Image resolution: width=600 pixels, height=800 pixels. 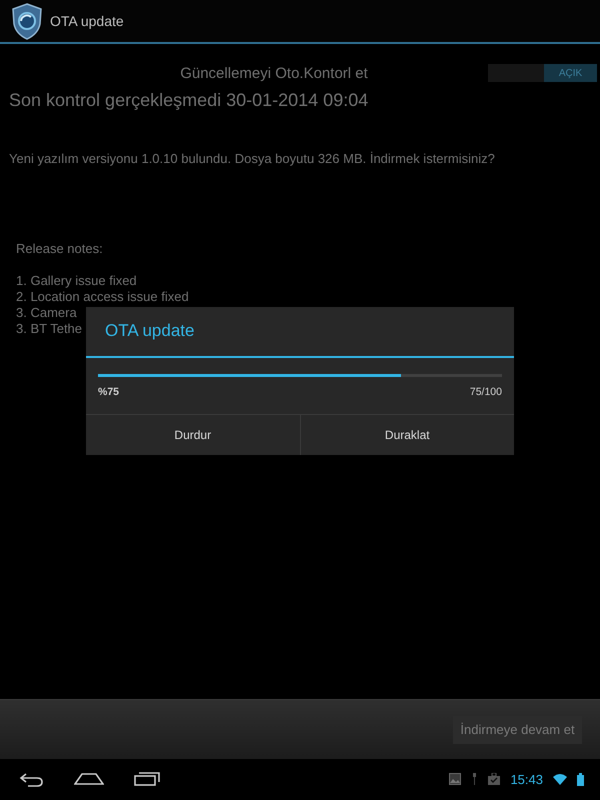 What do you see at coordinates (89, 777) in the screenshot?
I see `home-icon` at bounding box center [89, 777].